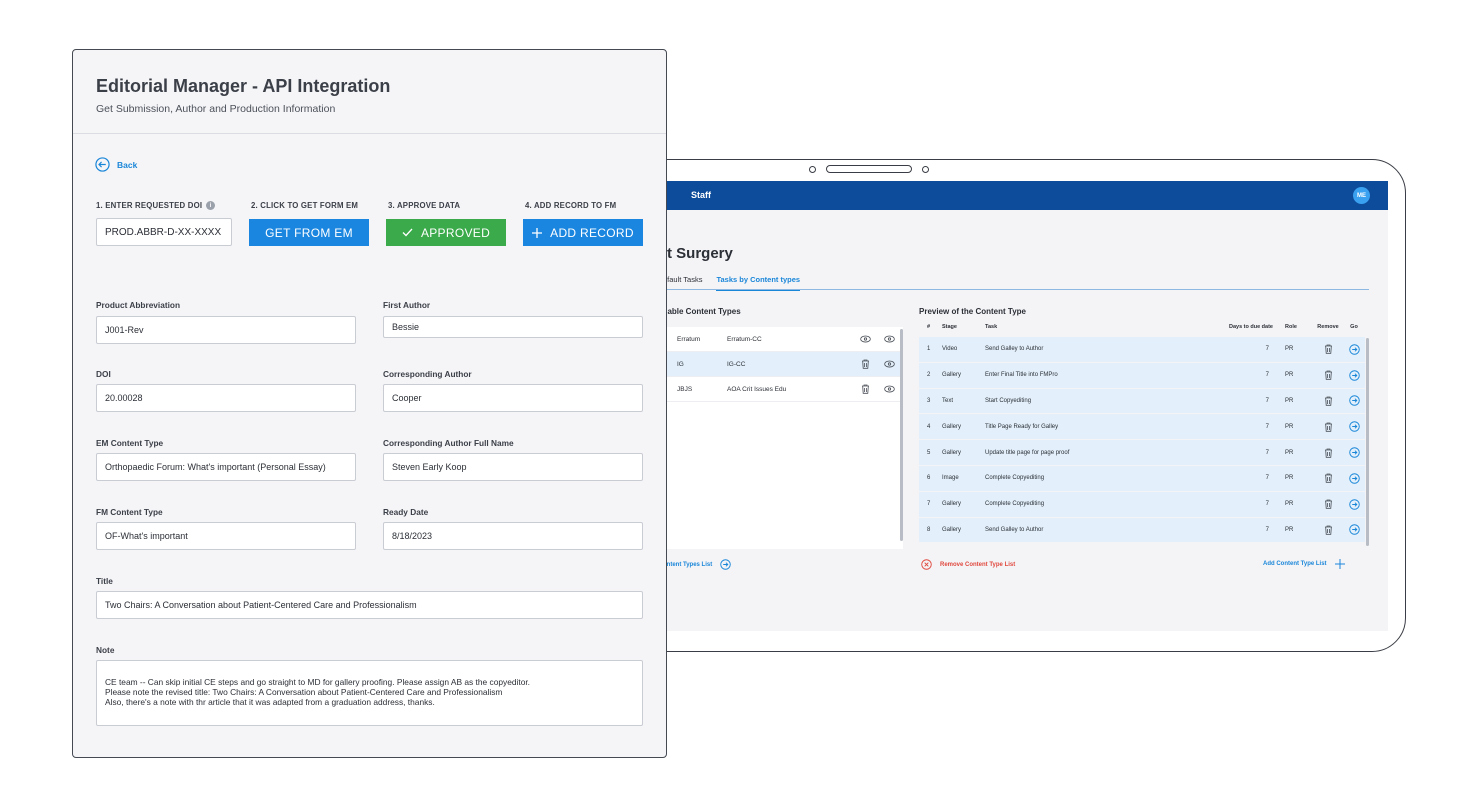 The height and width of the screenshot is (805, 1477). What do you see at coordinates (697, 564) in the screenshot?
I see `content-types-list-link: ontent Types List` at bounding box center [697, 564].